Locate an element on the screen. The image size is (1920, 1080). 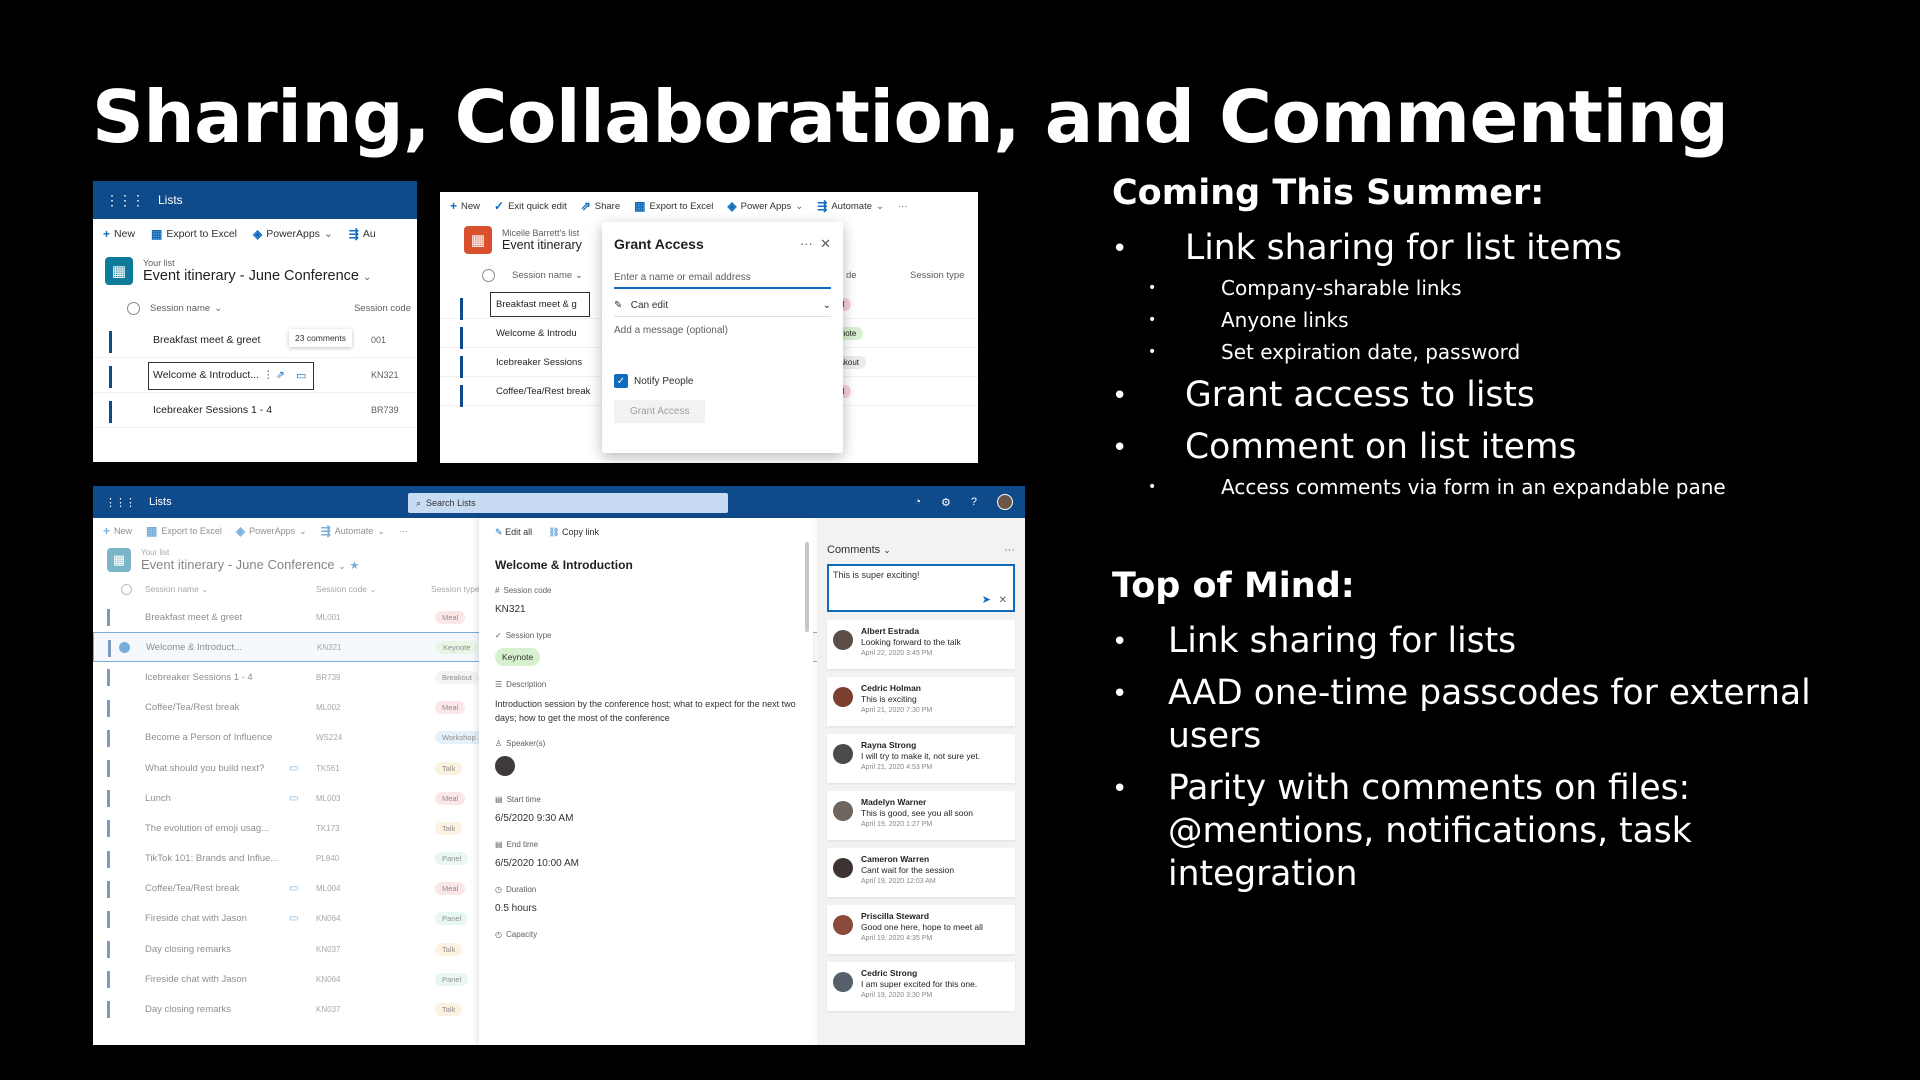
type-pill: Talk is located at coordinates (449, 828).